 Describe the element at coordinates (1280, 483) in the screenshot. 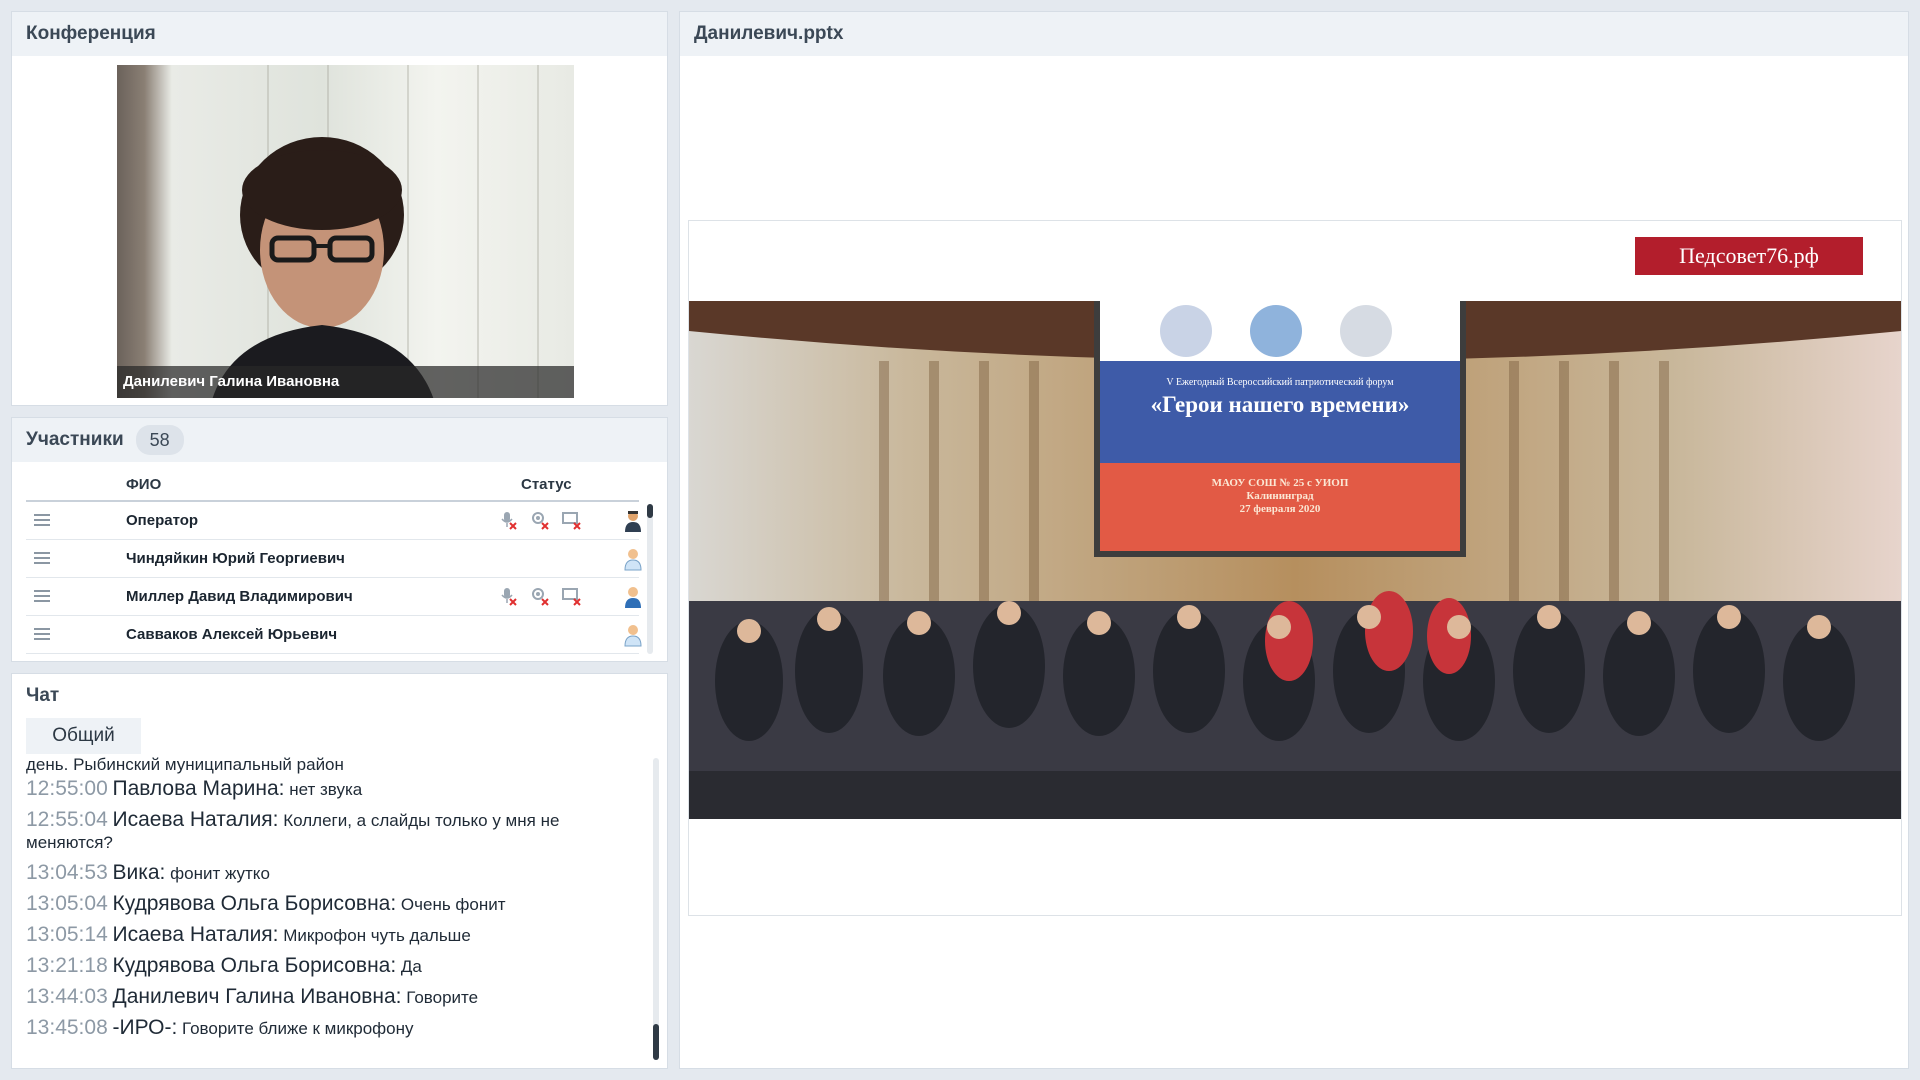

I see `screen-line: МАОУ СОШ № 25 с УИОП` at that location.